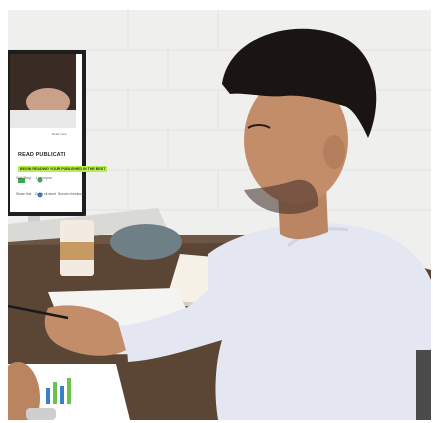 This screenshot has width=433, height=423. Describe the element at coordinates (24, 194) in the screenshot. I see `screen-row-share-left: Share this` at that location.